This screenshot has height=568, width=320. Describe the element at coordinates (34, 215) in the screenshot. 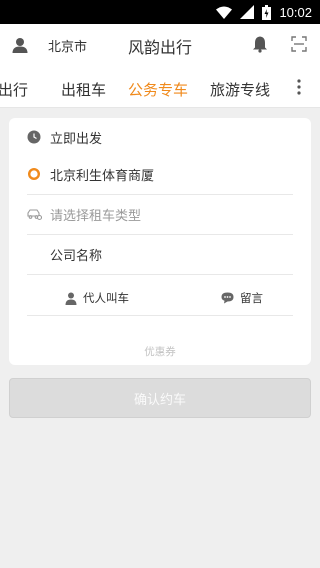

I see `car-icon` at that location.